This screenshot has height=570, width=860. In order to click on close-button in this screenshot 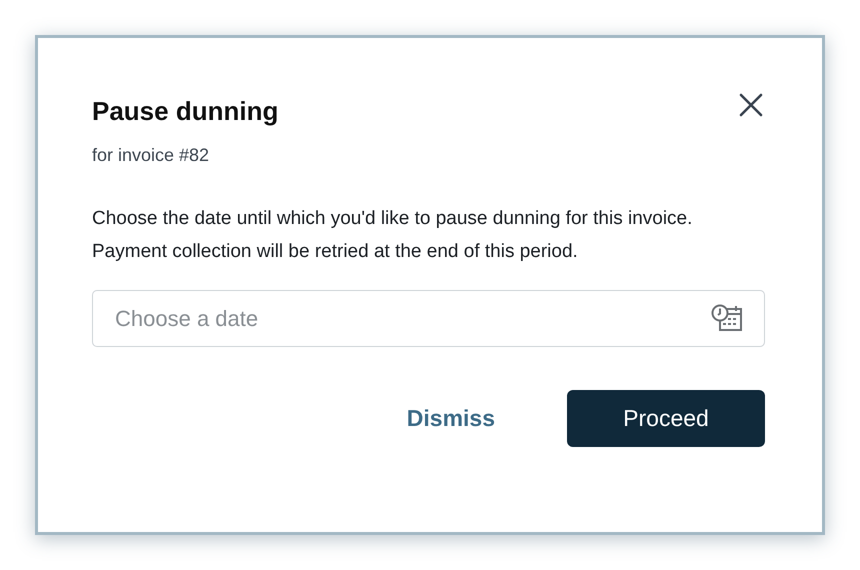, I will do `click(751, 105)`.